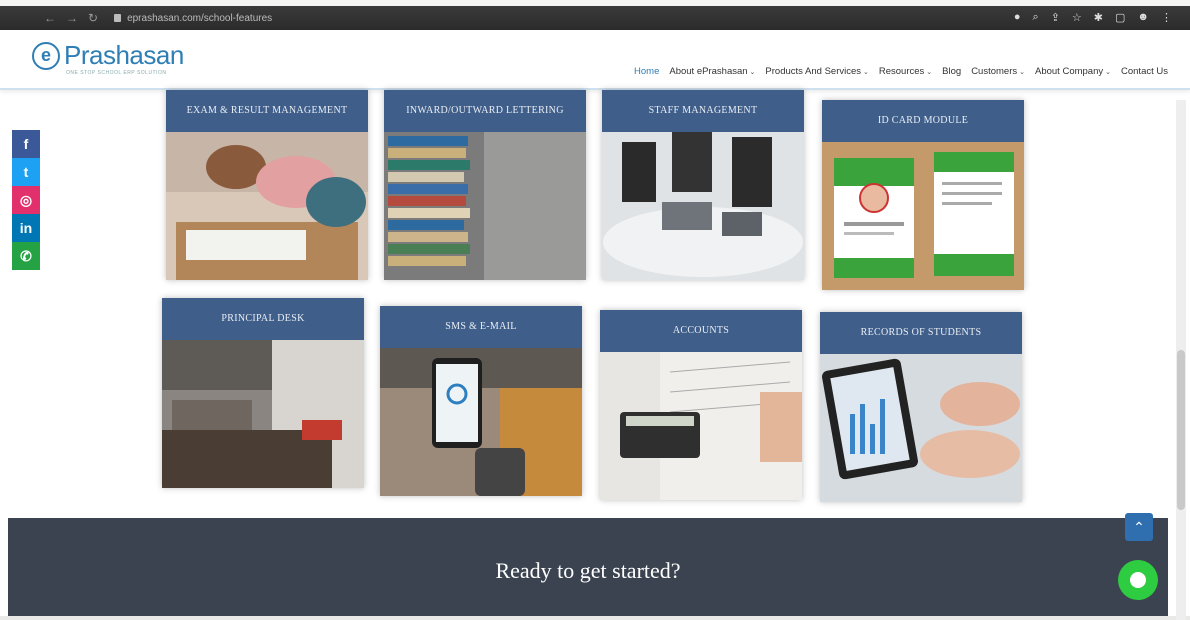 The width and height of the screenshot is (1190, 620). Describe the element at coordinates (481, 327) in the screenshot. I see `feature-title: SMS & E-MAIL` at that location.